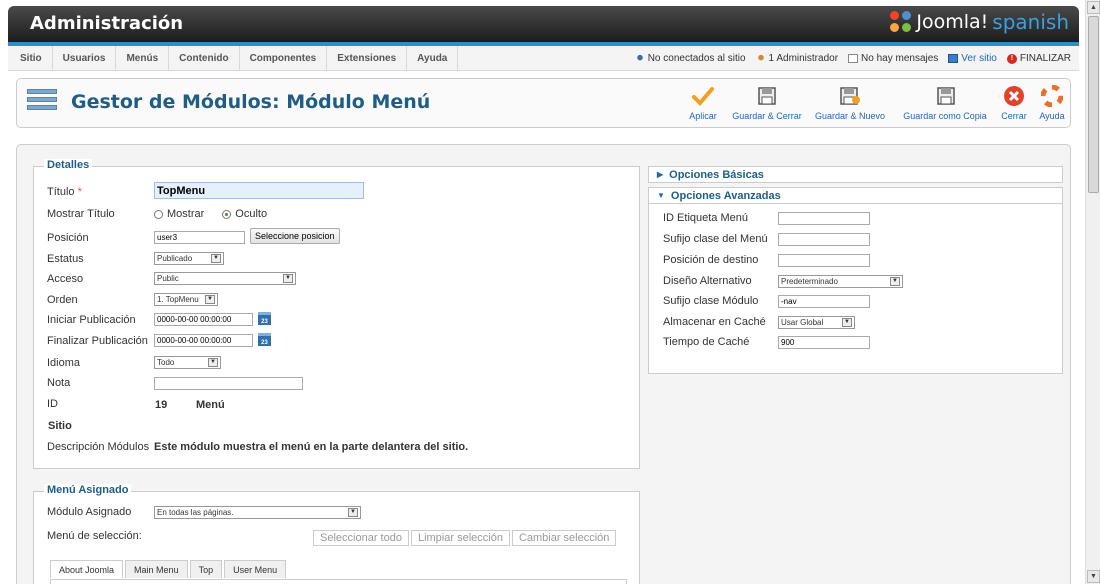 The width and height of the screenshot is (1100, 584). I want to click on id-value: 19, so click(161, 405).